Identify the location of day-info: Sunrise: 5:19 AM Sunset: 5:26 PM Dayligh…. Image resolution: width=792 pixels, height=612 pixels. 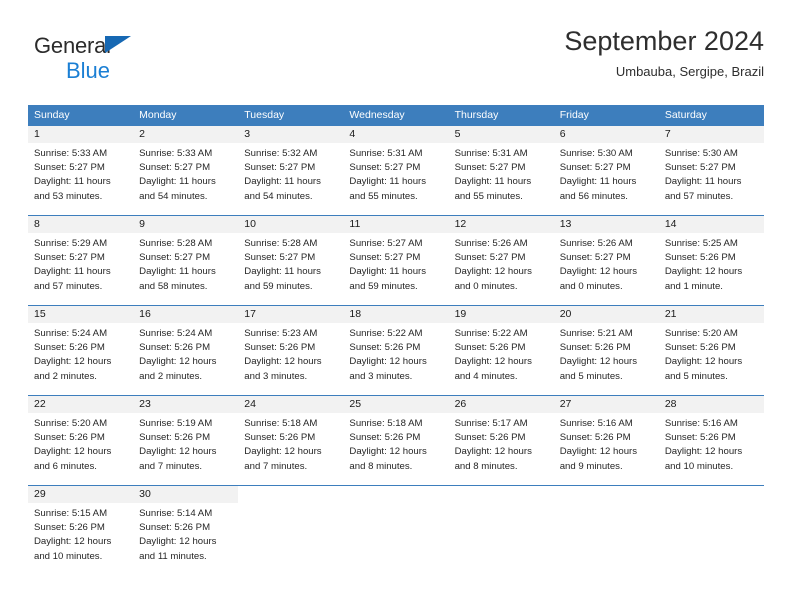
(185, 443).